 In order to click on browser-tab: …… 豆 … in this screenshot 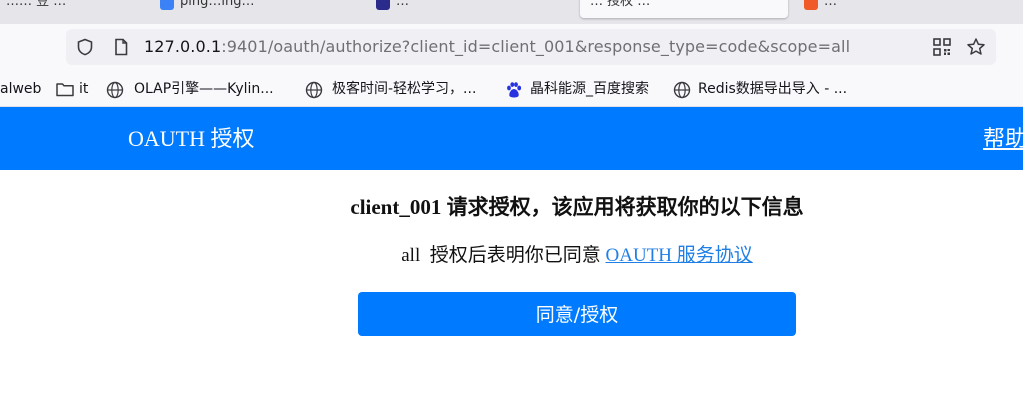, I will do `click(36, 7)`.